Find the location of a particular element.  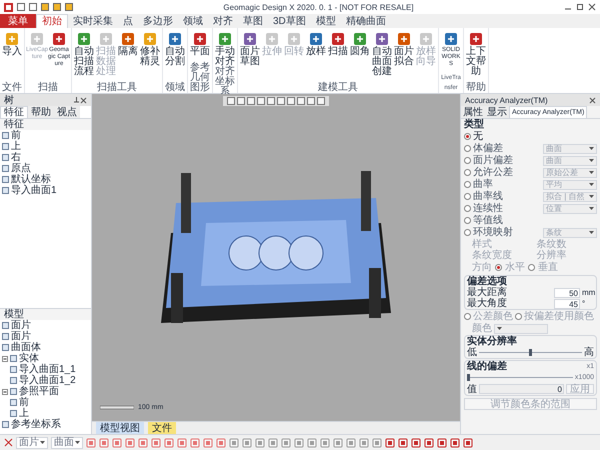

panel-tab: 属性 is located at coordinates (473, 112).